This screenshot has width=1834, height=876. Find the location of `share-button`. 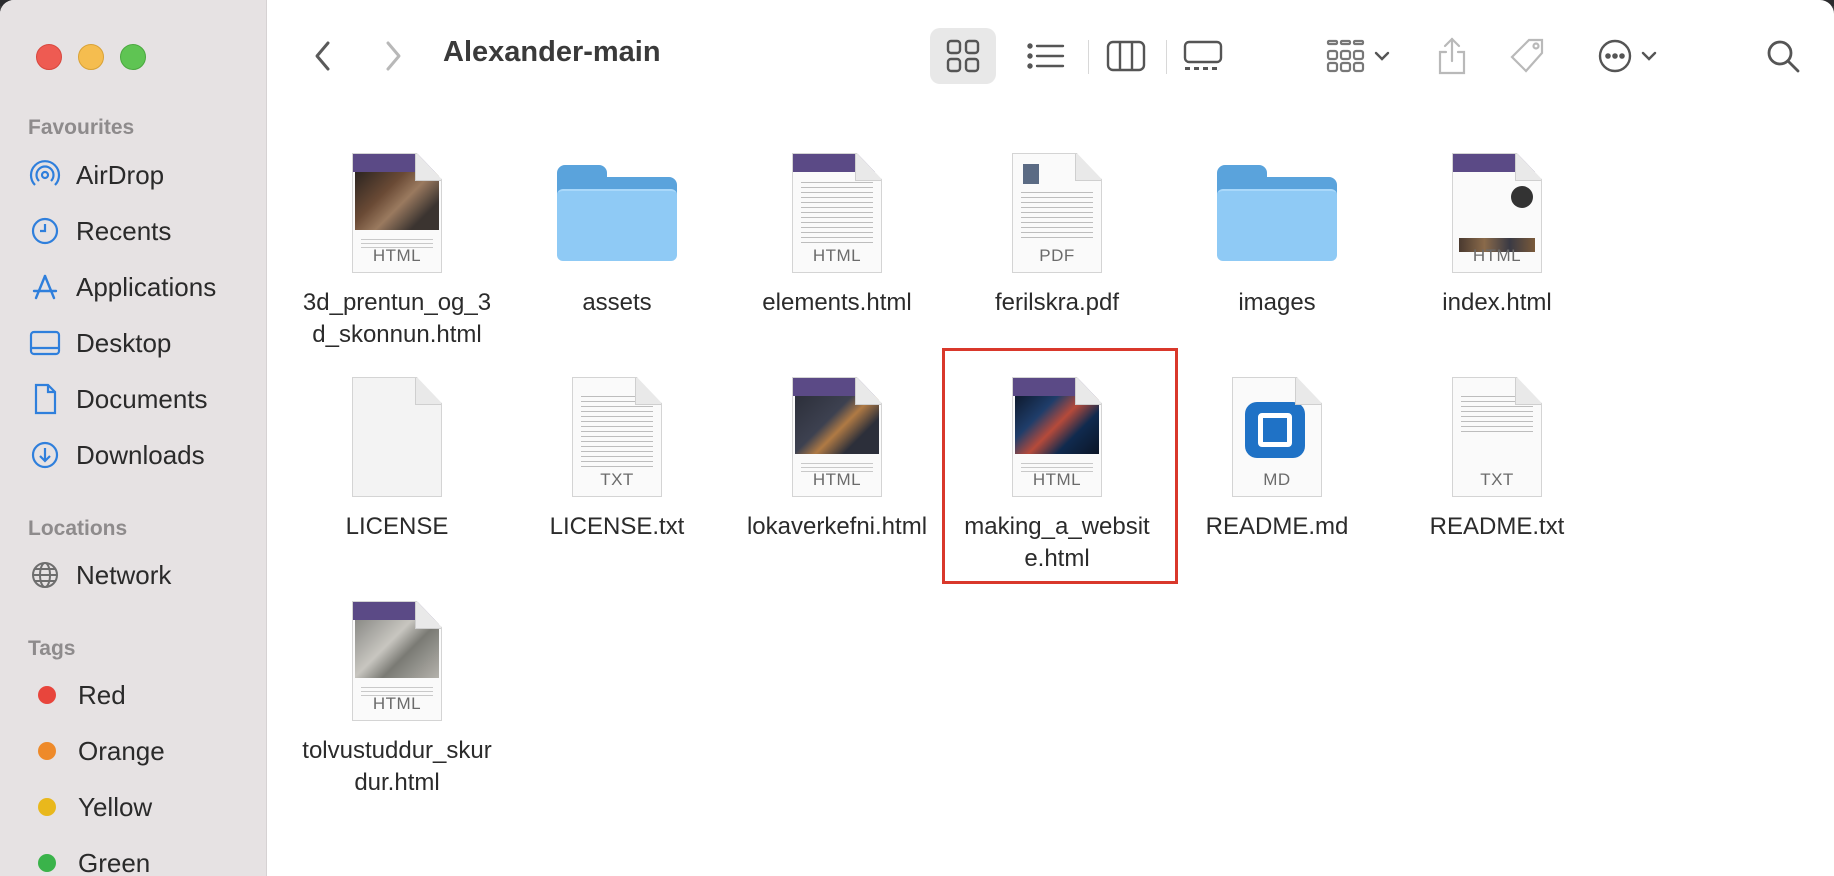

share-button is located at coordinates (1452, 56).